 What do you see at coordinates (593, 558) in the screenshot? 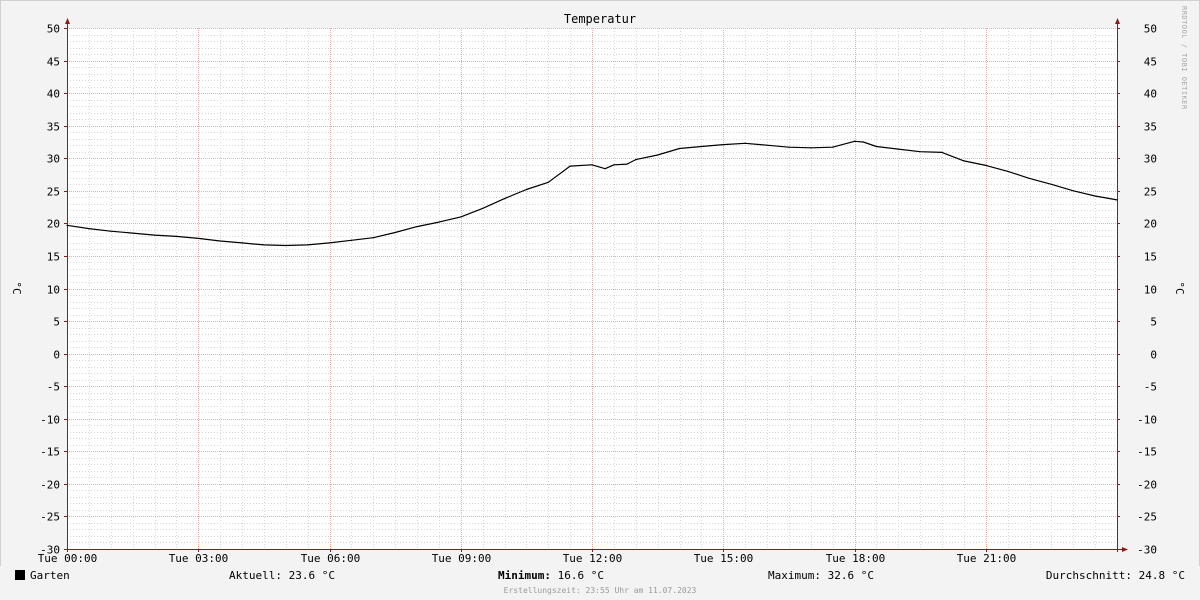
I see `x-tick-label: Tue 12:00` at bounding box center [593, 558].